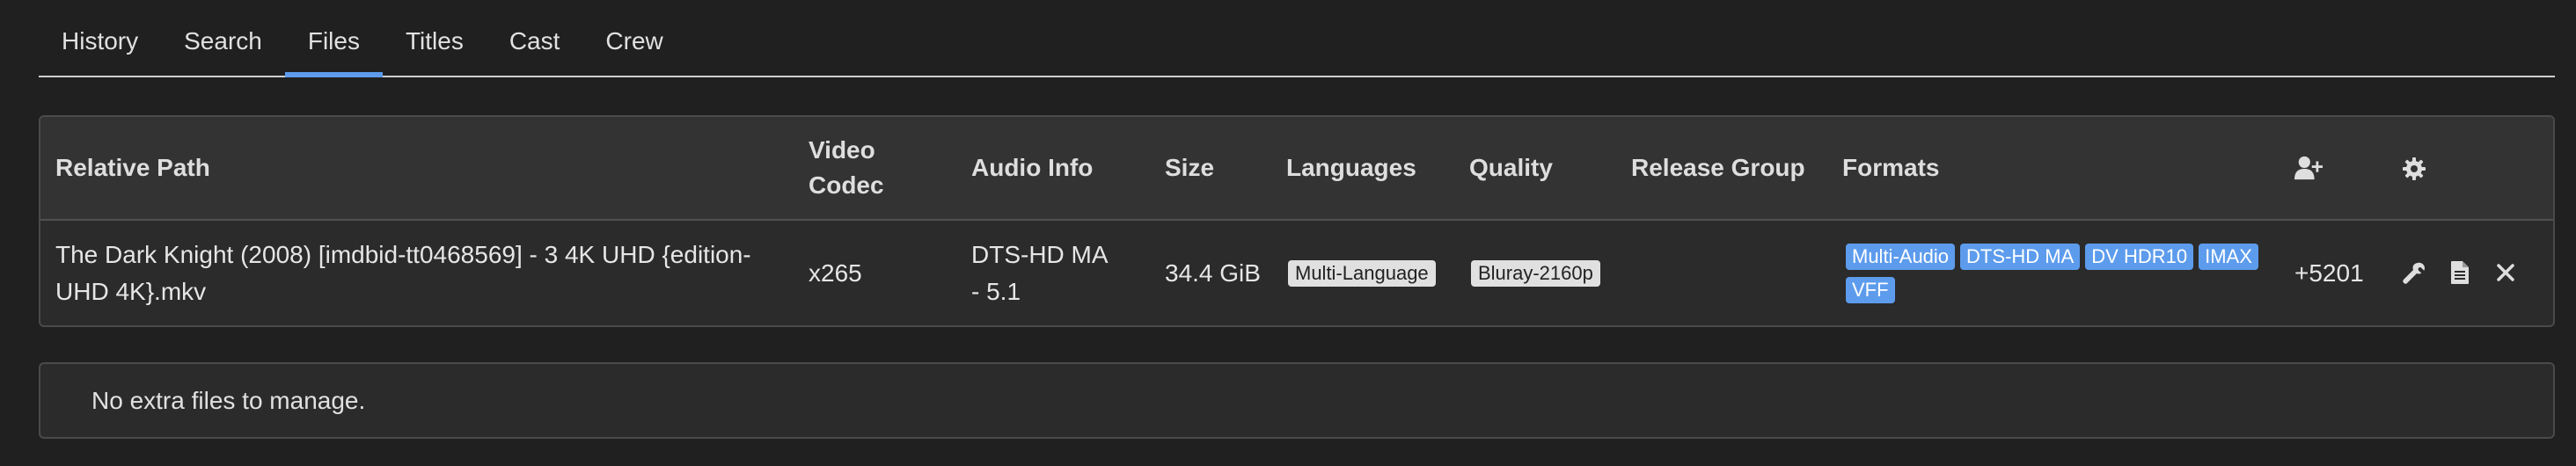  I want to click on wrench-icon, so click(2414, 272).